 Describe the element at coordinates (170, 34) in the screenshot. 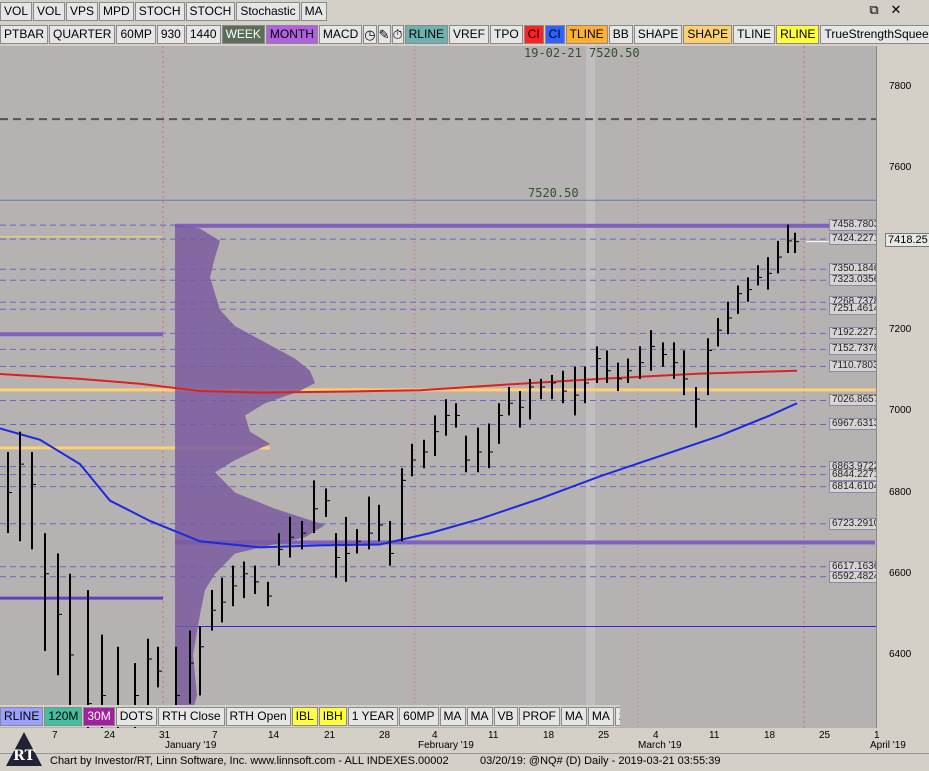

I see `toolbar-930-button: 930` at that location.